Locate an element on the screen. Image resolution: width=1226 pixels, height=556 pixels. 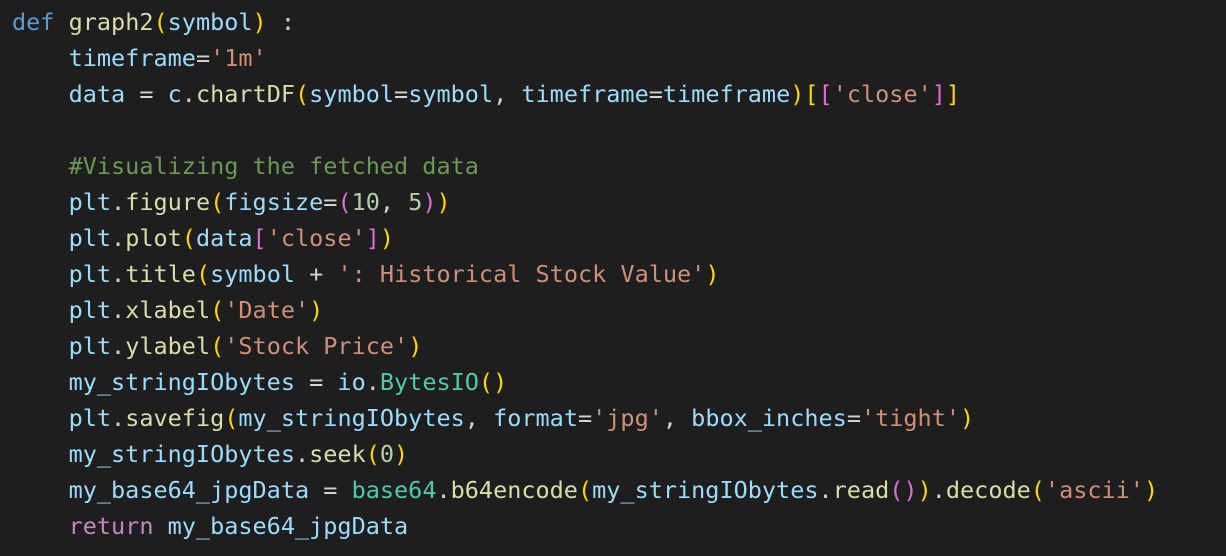
code-line: my_stringIObytes.seek(0) is located at coordinates (613, 454).